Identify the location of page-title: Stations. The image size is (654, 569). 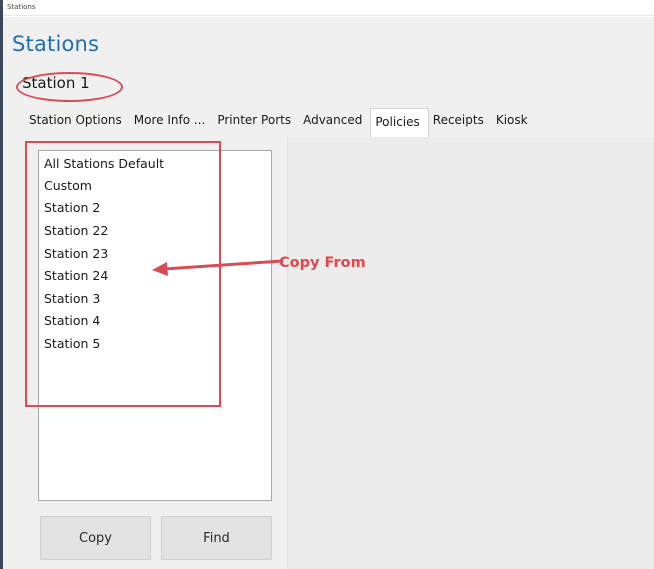
(56, 44).